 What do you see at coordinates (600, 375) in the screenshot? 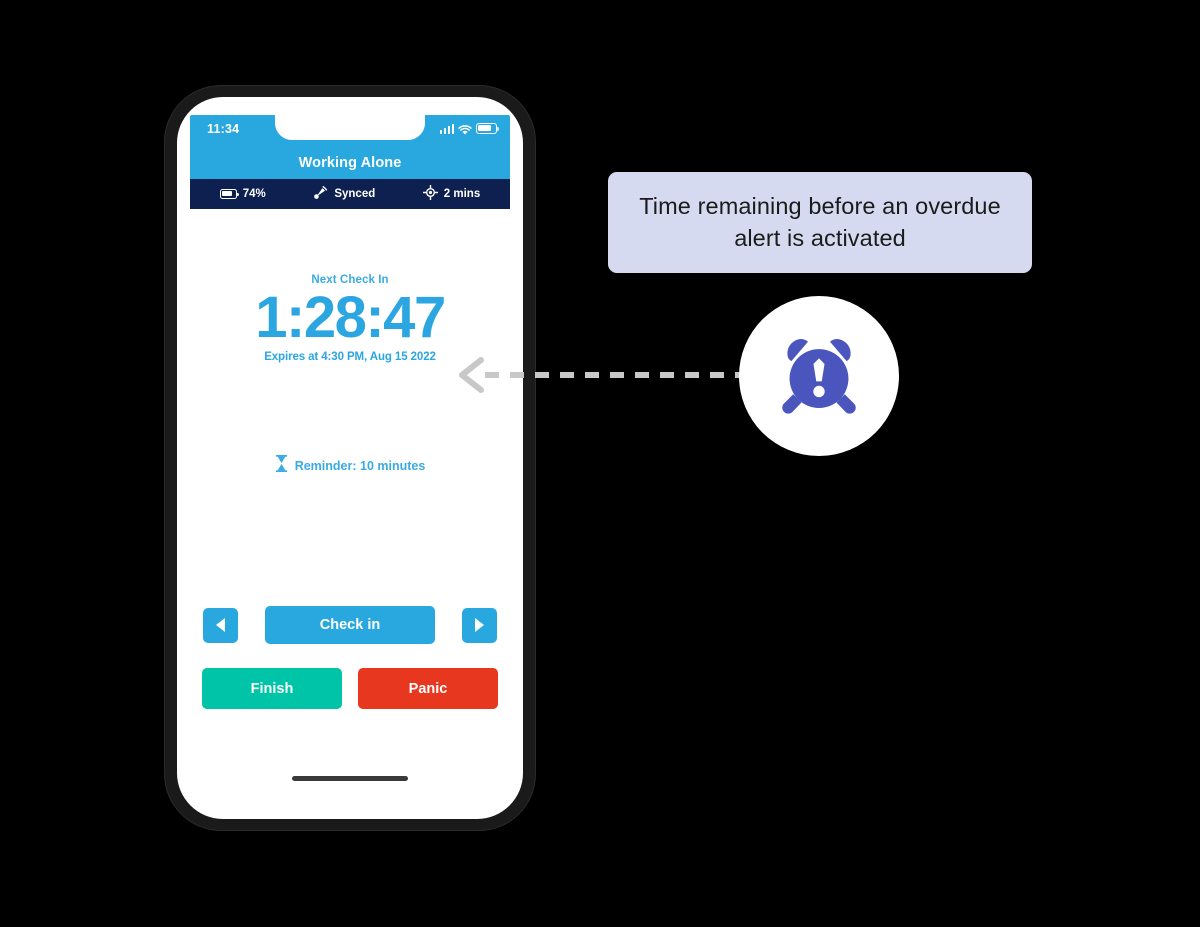
I see `dashed-left-arrow-icon` at bounding box center [600, 375].